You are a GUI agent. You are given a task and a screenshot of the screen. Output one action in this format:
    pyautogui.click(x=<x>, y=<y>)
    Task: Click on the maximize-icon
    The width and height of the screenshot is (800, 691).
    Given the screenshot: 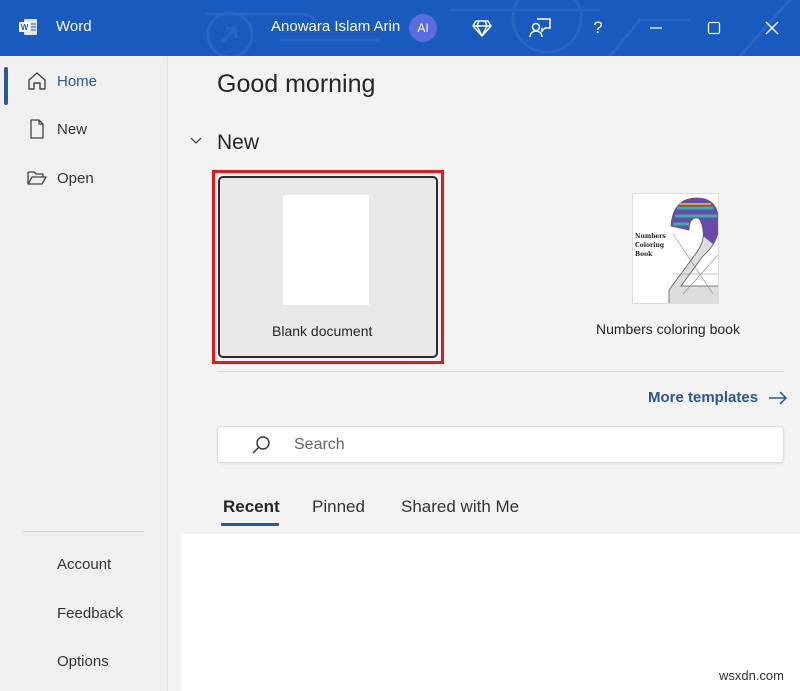 What is the action you would take?
    pyautogui.click(x=714, y=28)
    